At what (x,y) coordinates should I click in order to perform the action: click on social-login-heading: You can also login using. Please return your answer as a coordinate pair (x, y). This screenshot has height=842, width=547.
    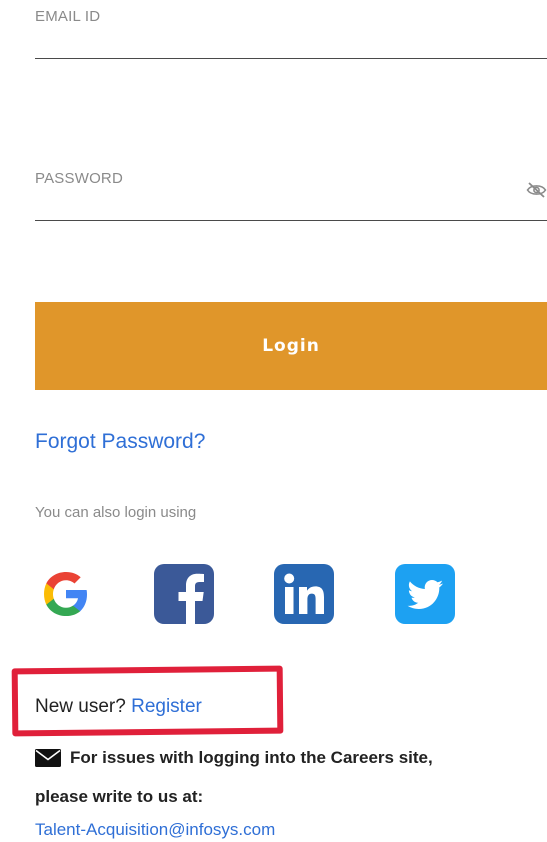
    Looking at the image, I should click on (116, 512).